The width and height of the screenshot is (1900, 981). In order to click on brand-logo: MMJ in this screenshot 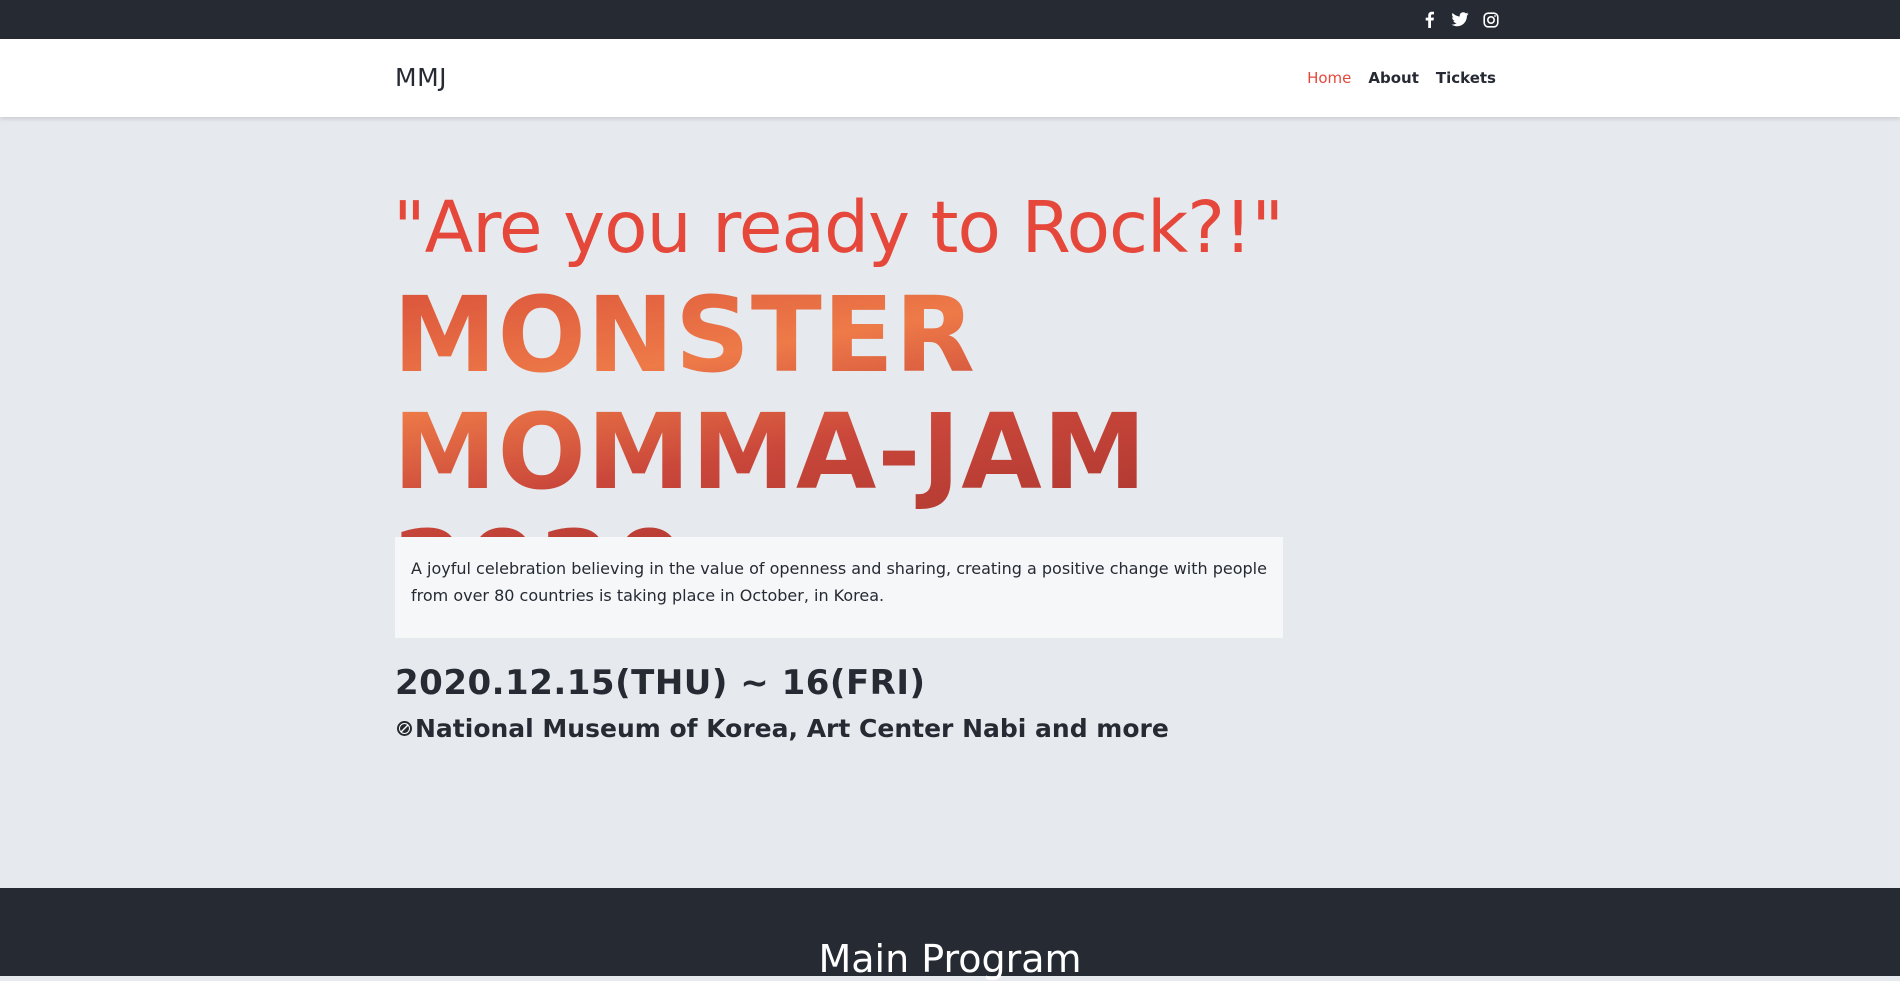, I will do `click(421, 78)`.